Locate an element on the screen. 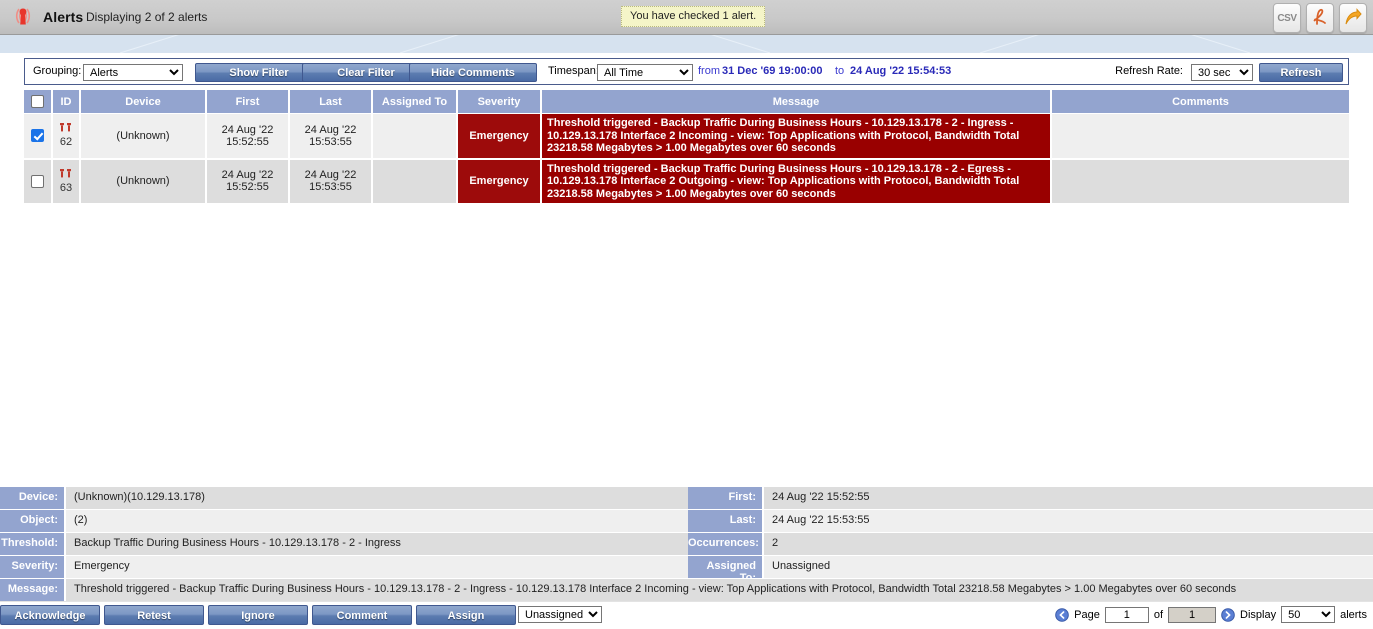 The width and height of the screenshot is (1373, 629). detail-label-object: Object: is located at coordinates (33, 521).